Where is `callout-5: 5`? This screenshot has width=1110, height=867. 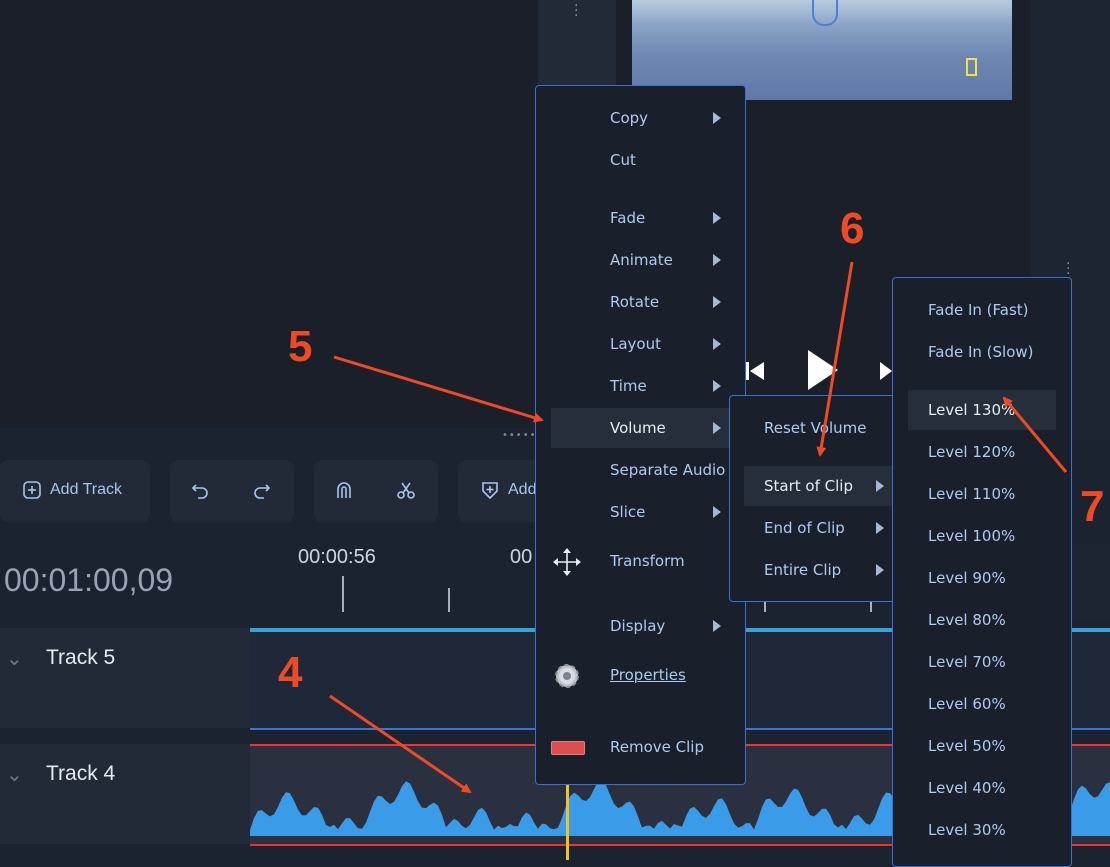
callout-5: 5 is located at coordinates (300, 346).